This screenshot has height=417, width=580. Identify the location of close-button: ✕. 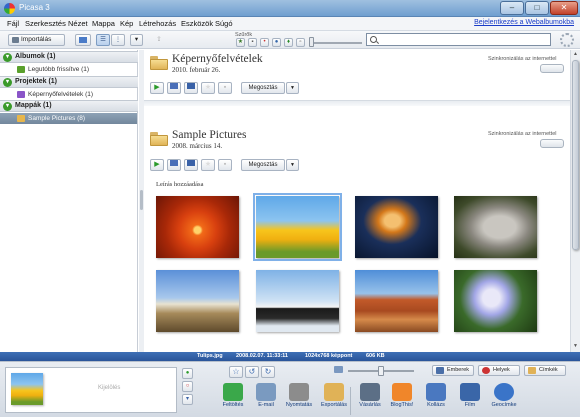
(564, 8).